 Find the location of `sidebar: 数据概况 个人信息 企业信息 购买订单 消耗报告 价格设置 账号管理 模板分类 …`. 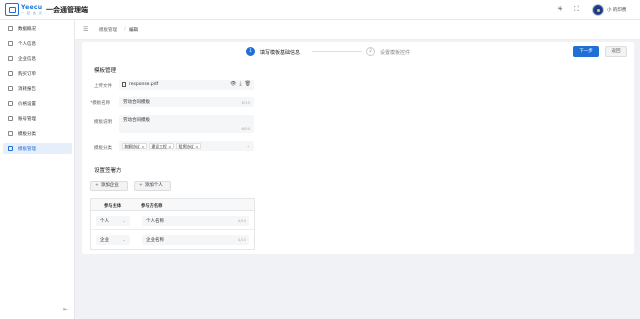

sidebar: 数据概况 个人信息 企业信息 购买订单 消耗报告 价格设置 账号管理 模板分类 … is located at coordinates (37, 169).